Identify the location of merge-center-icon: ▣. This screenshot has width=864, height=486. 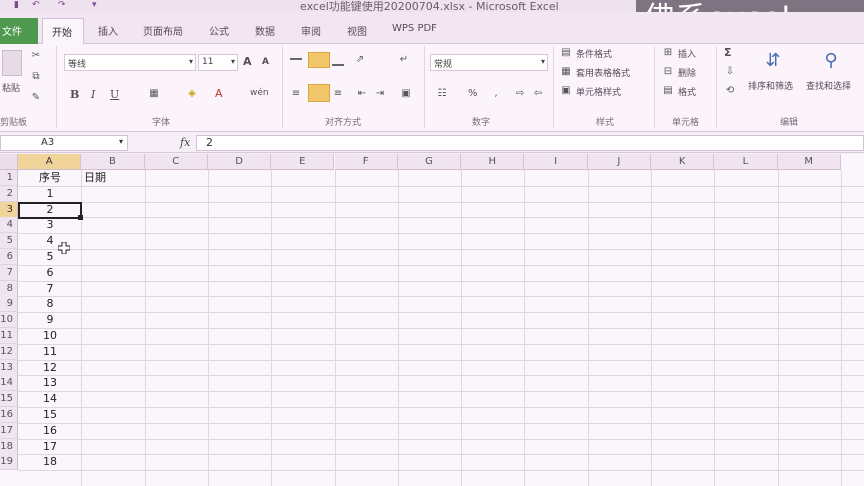
(406, 94).